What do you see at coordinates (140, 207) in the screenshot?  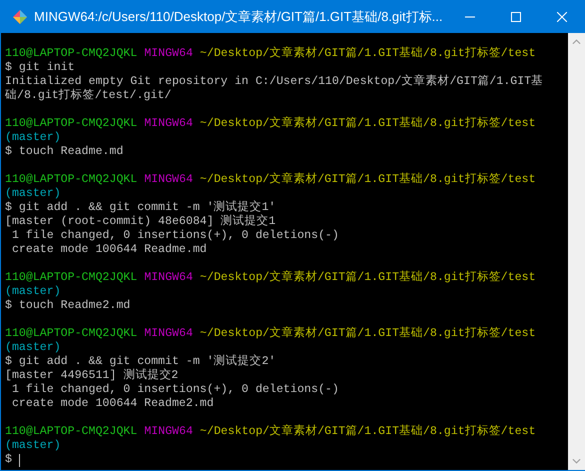 I see `command-line: $ git add . && git commit -m '测试提交1'` at bounding box center [140, 207].